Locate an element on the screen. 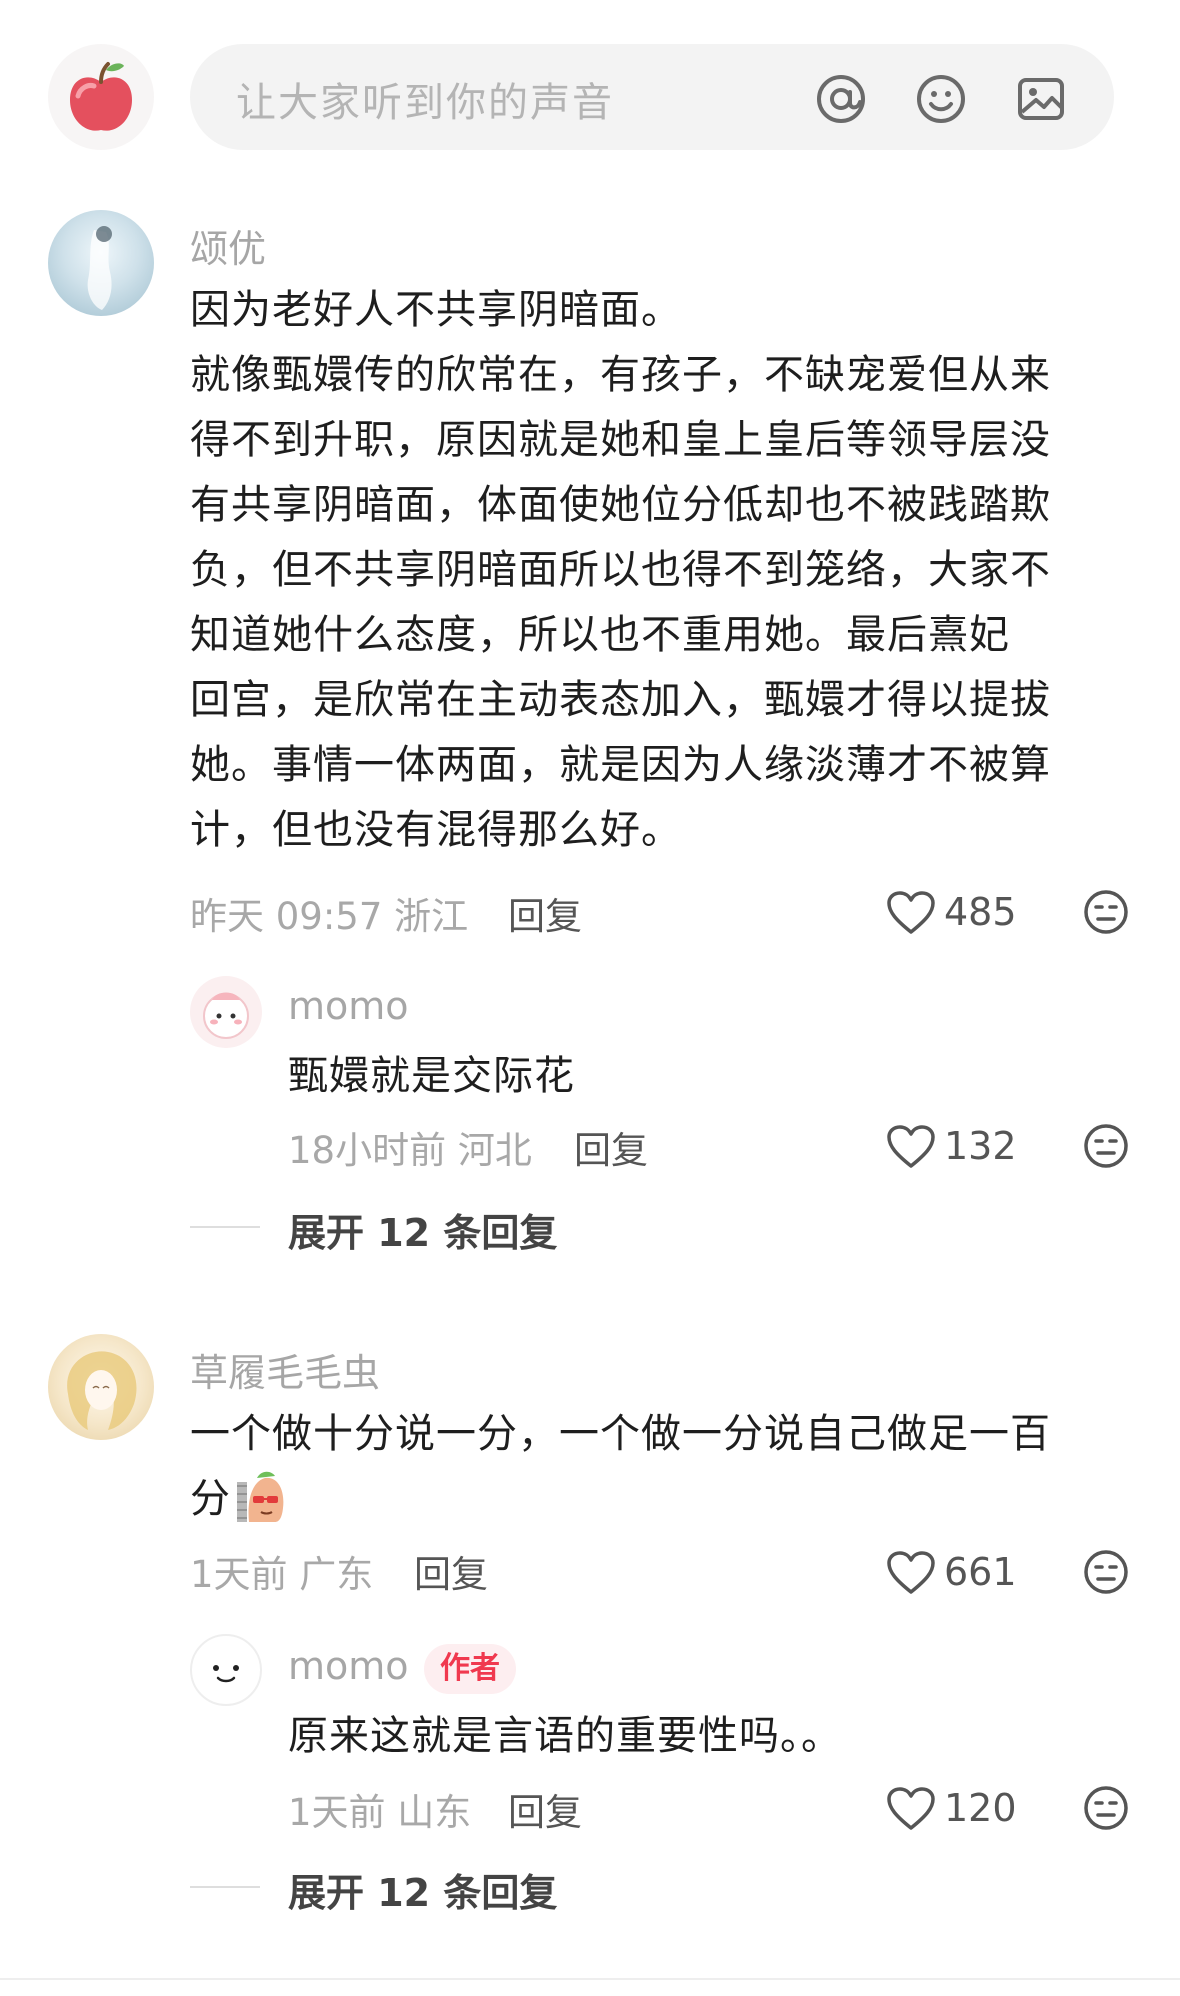  comment-input-bar: 让大家听到你的声音 is located at coordinates (590, 100).